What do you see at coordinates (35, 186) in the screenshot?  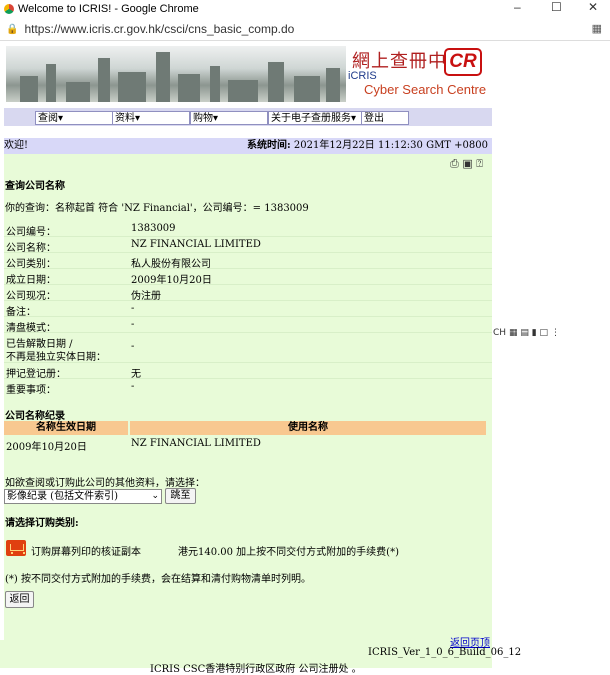 I see `page-title: 查询公司名称` at bounding box center [35, 186].